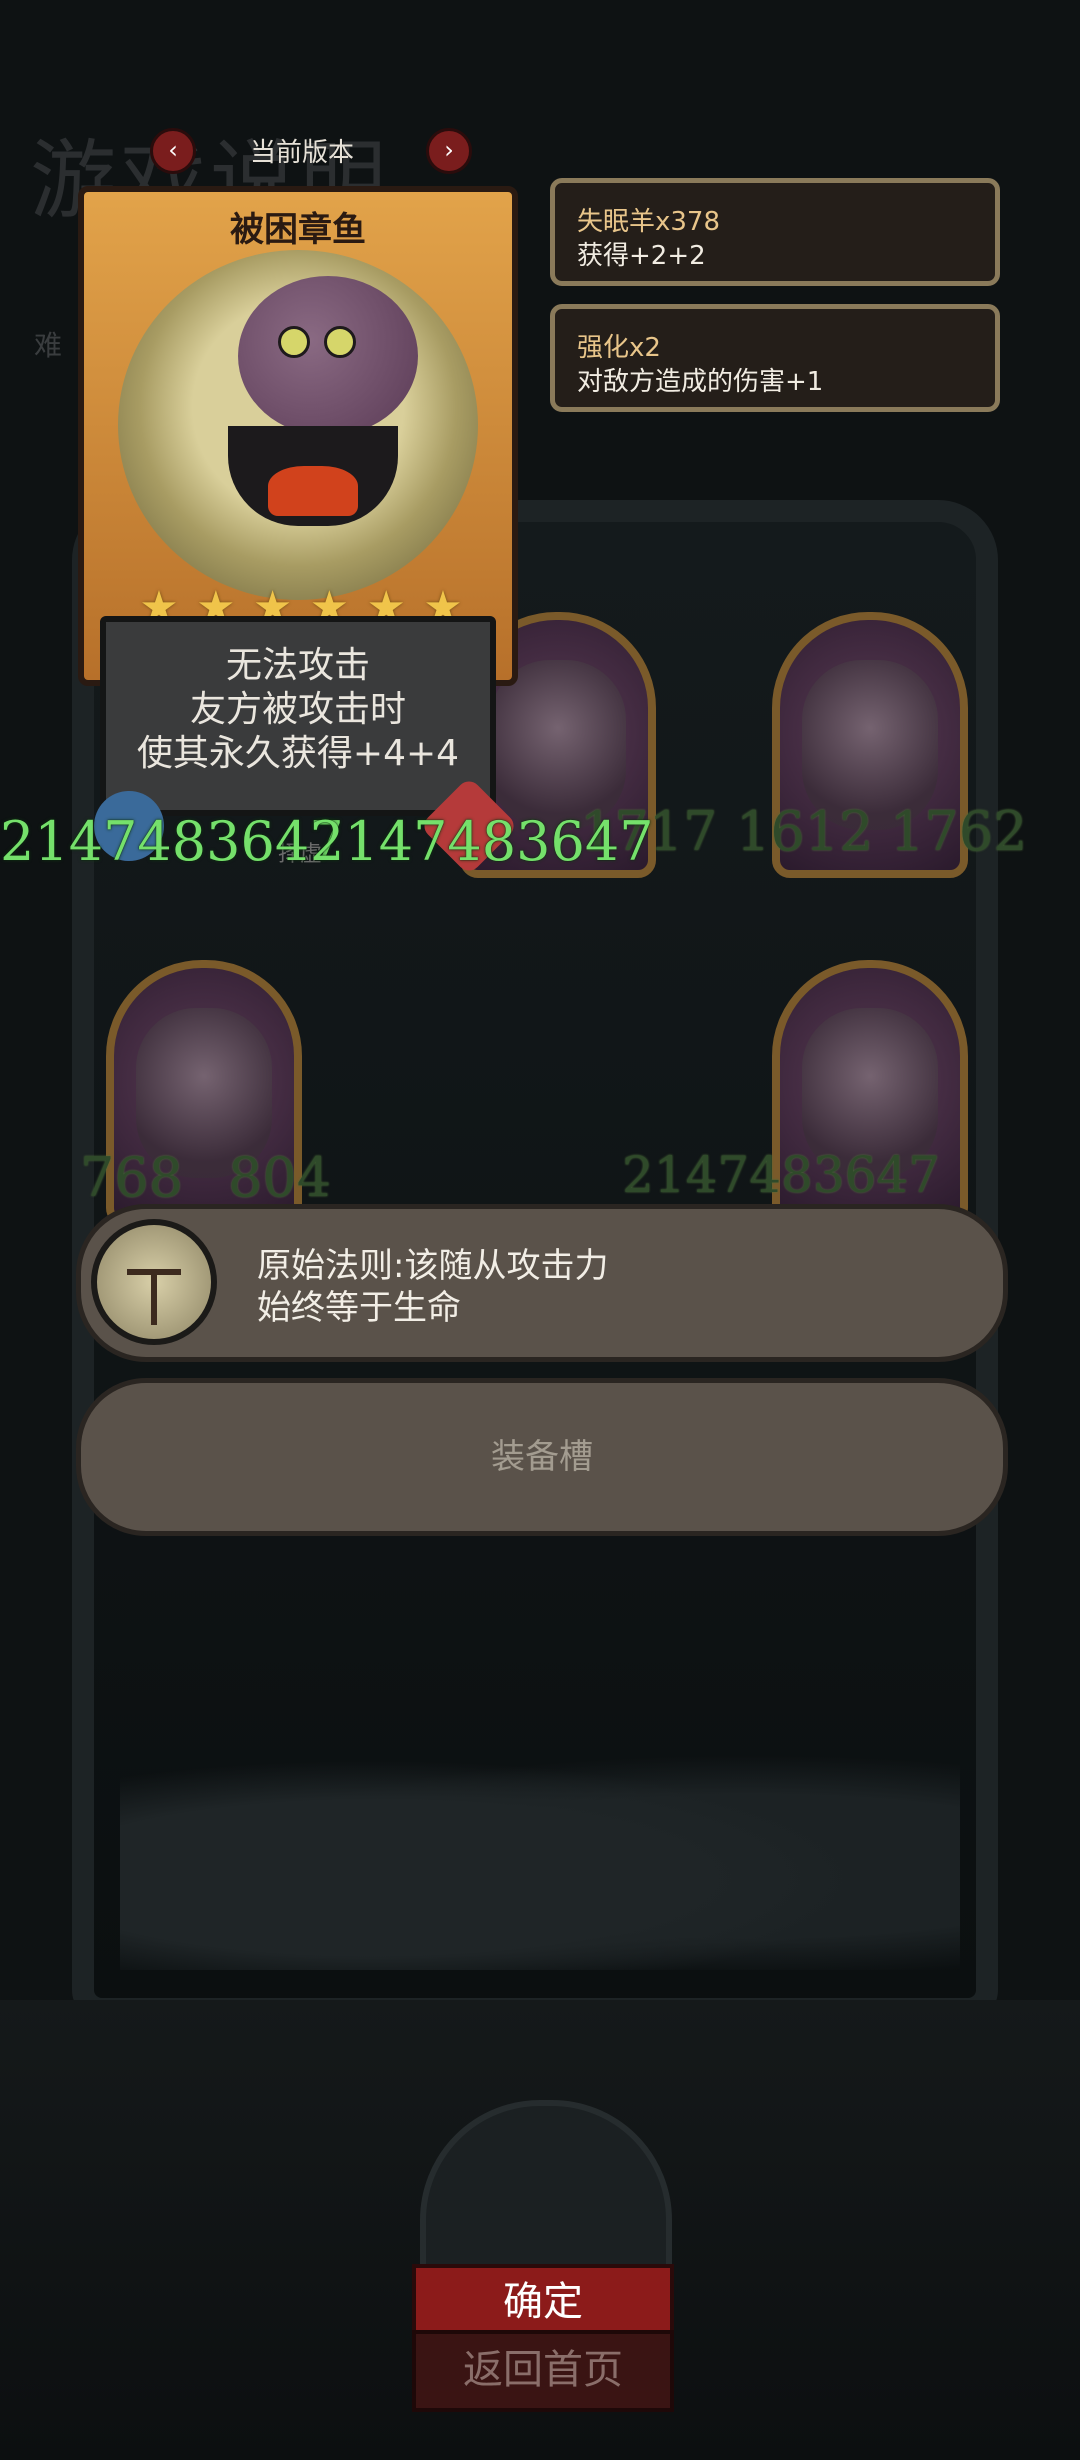 The height and width of the screenshot is (2460, 1080). Describe the element at coordinates (280, 1177) in the screenshot. I see `unit-3-health: 804` at that location.